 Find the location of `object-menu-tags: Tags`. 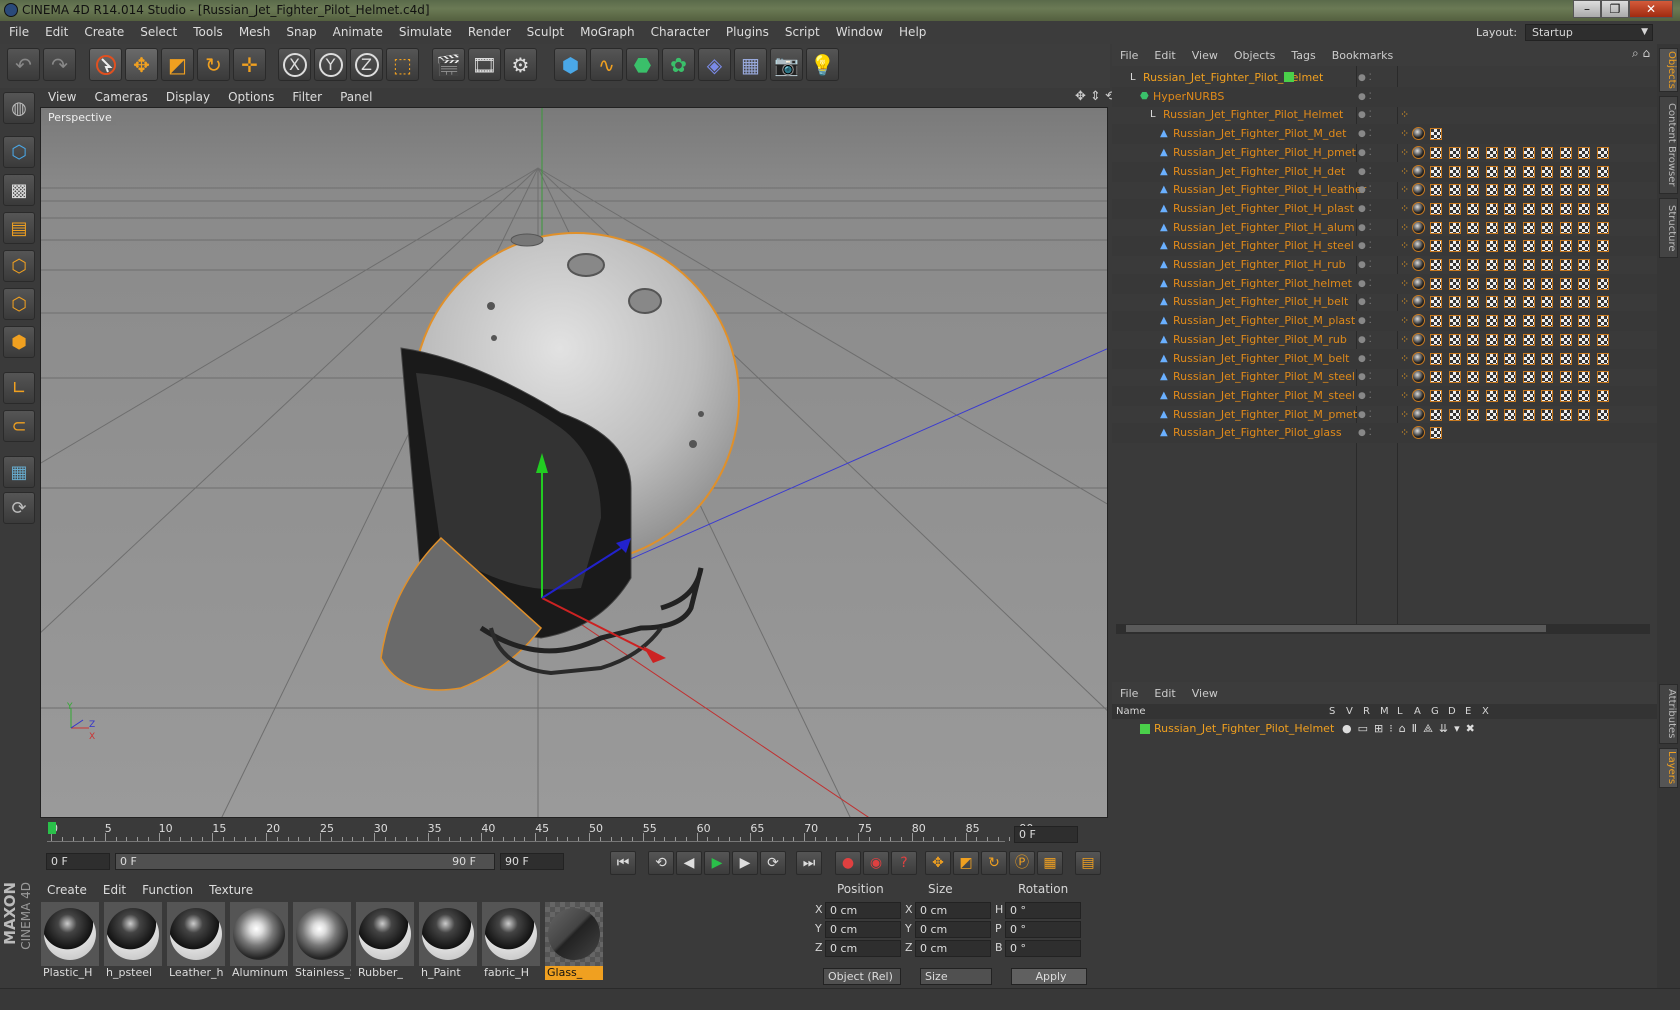

object-menu-tags: Tags is located at coordinates (1303, 56).